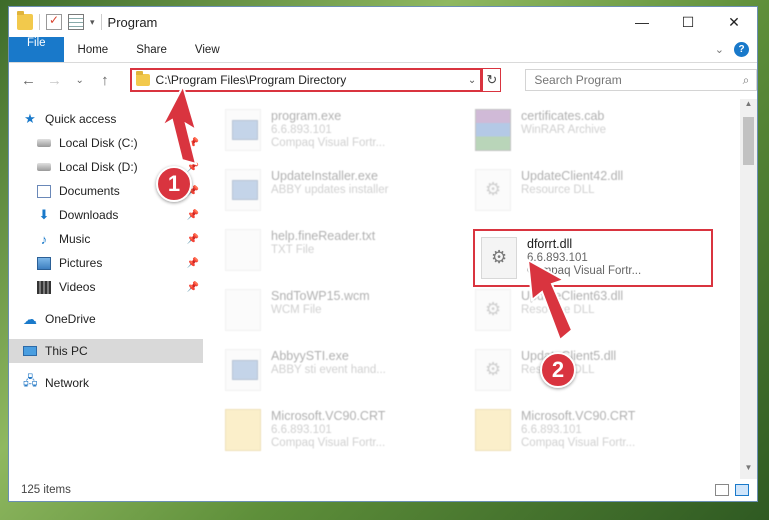 The height and width of the screenshot is (520, 769). What do you see at coordinates (741, 49) in the screenshot?
I see `help-icon: ?` at bounding box center [741, 49].